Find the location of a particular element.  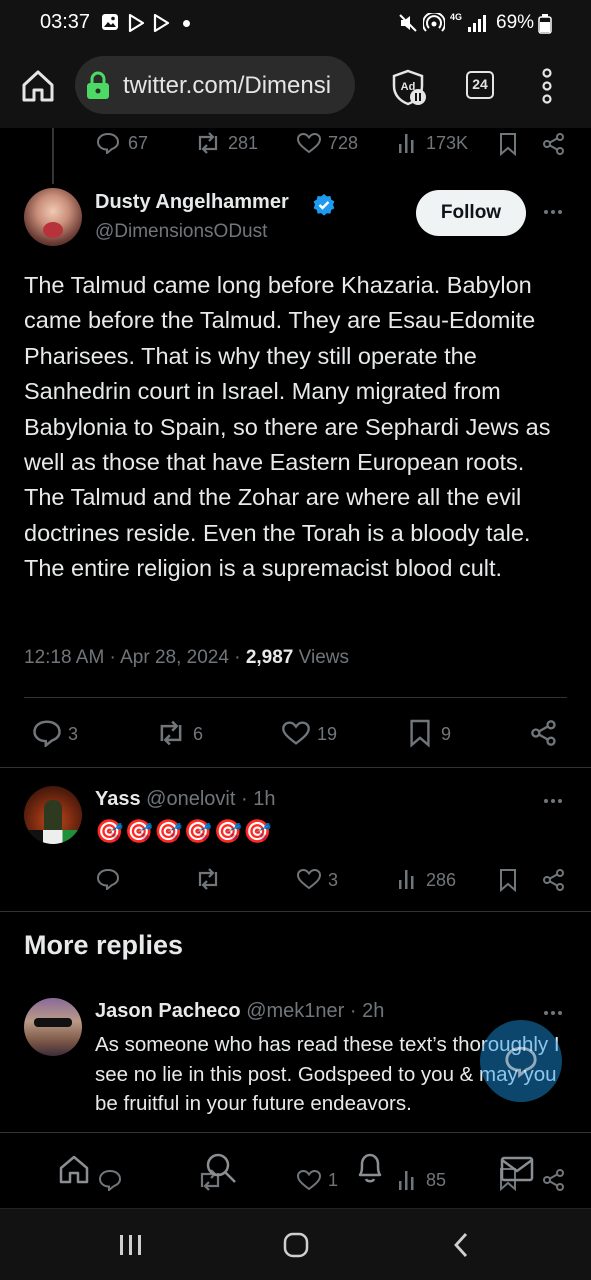

reply-header: Jason Pacheco @mek1ner · 2h is located at coordinates (239, 1011).